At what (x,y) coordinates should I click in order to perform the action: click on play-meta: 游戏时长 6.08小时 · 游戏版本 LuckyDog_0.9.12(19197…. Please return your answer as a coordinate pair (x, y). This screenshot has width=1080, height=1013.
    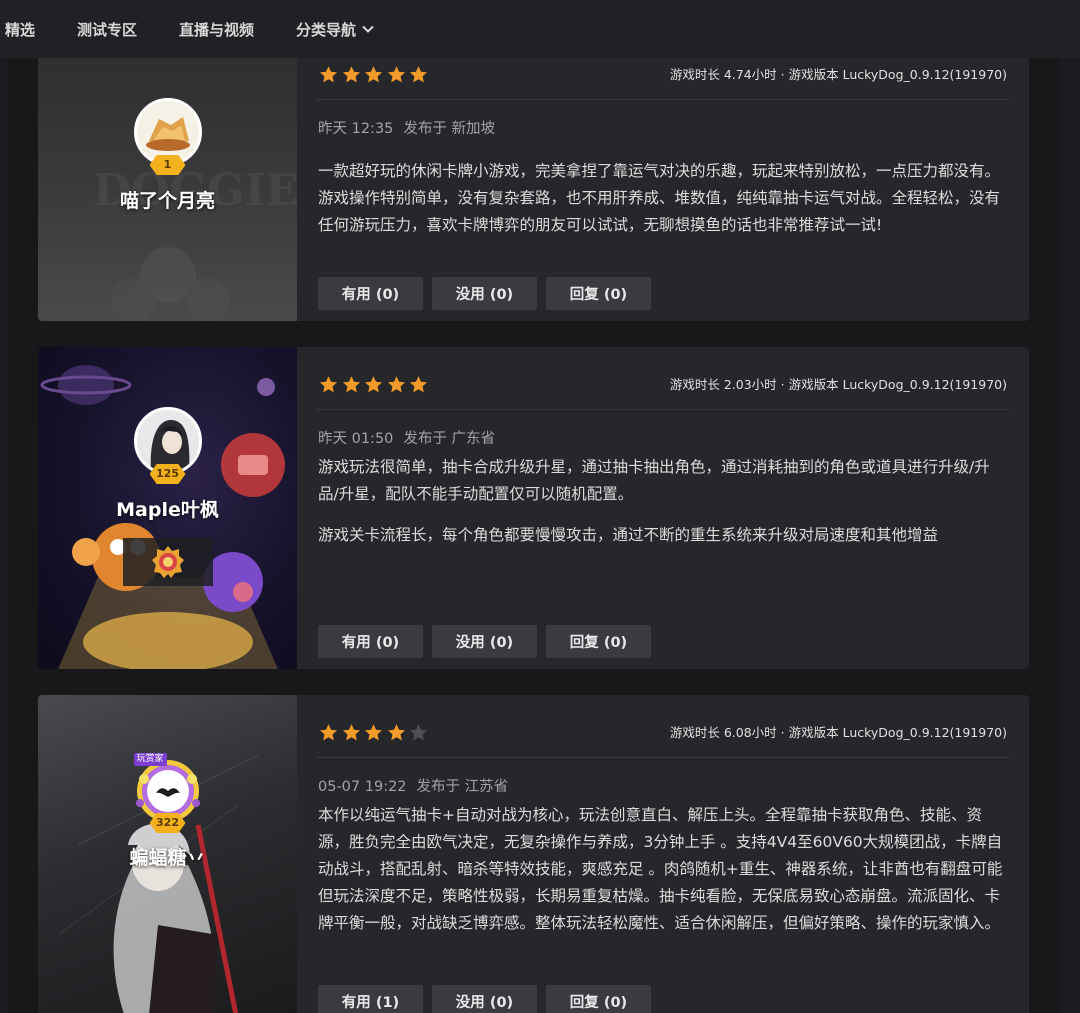
    Looking at the image, I should click on (838, 732).